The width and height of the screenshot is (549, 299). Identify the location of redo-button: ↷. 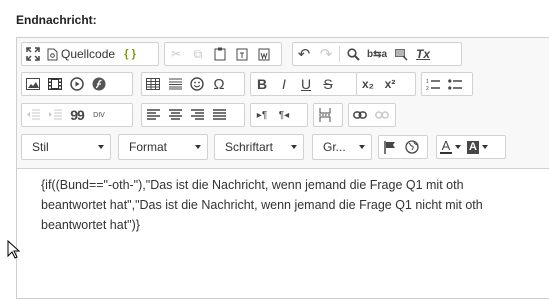
(326, 54).